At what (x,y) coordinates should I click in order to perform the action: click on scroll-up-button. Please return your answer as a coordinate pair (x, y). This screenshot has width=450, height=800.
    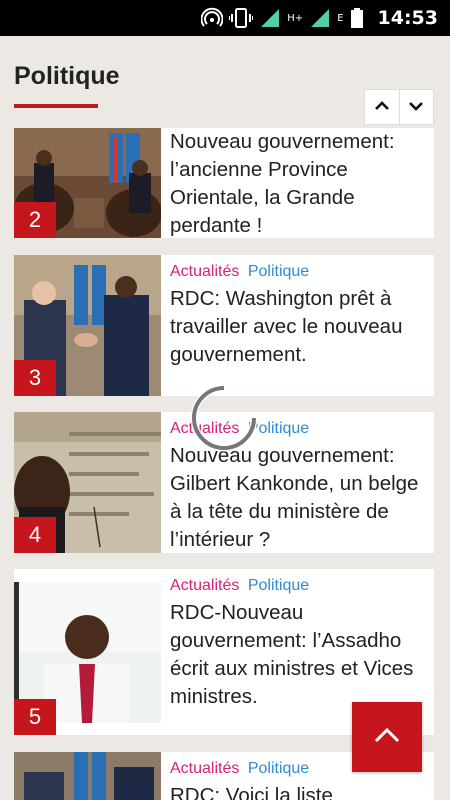
    Looking at the image, I should click on (382, 107).